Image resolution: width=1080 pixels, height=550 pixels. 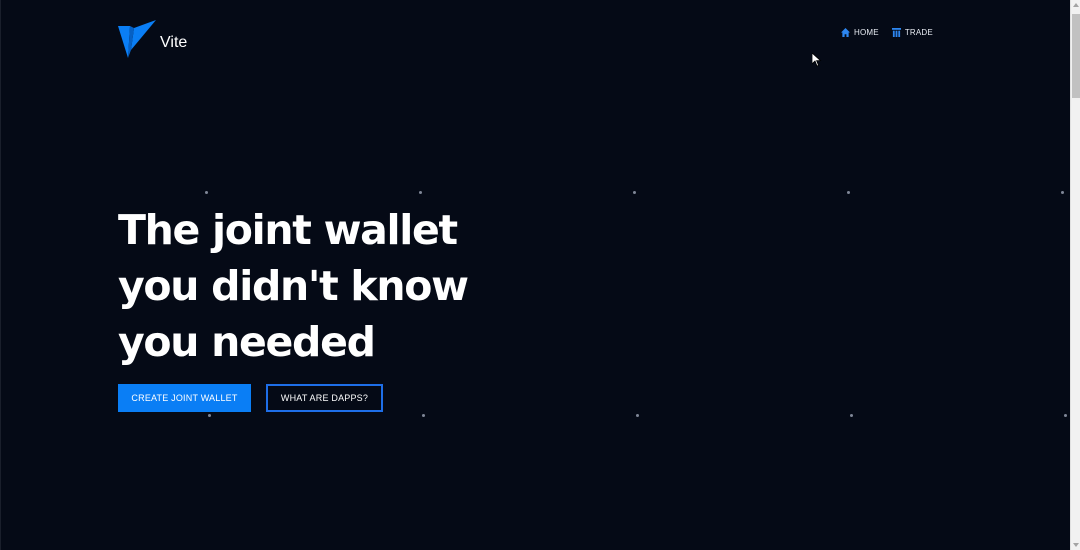 I want to click on home-icon, so click(x=845, y=32).